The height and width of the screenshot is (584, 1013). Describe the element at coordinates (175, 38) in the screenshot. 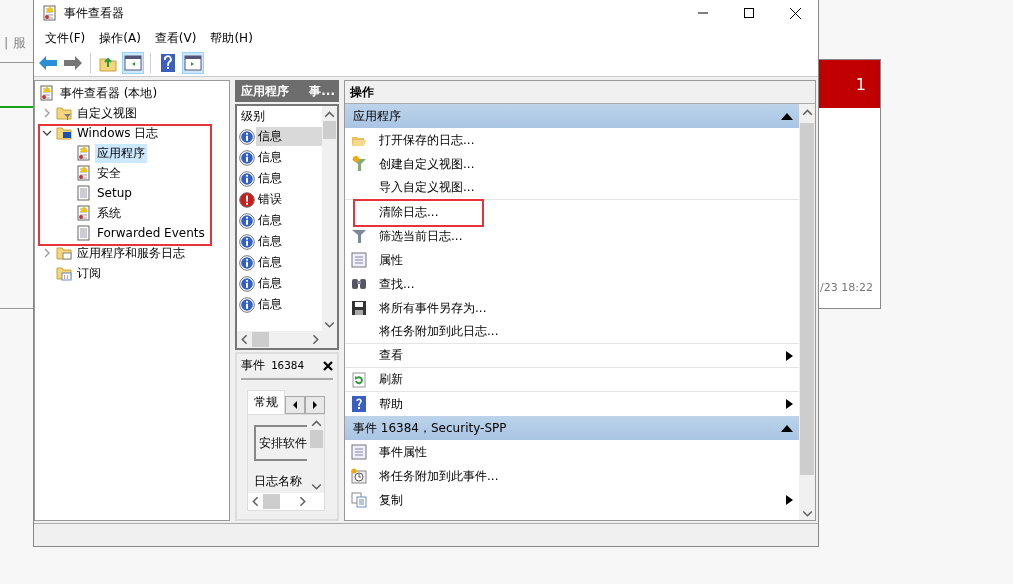

I see `menu-item: 查看(V)` at that location.